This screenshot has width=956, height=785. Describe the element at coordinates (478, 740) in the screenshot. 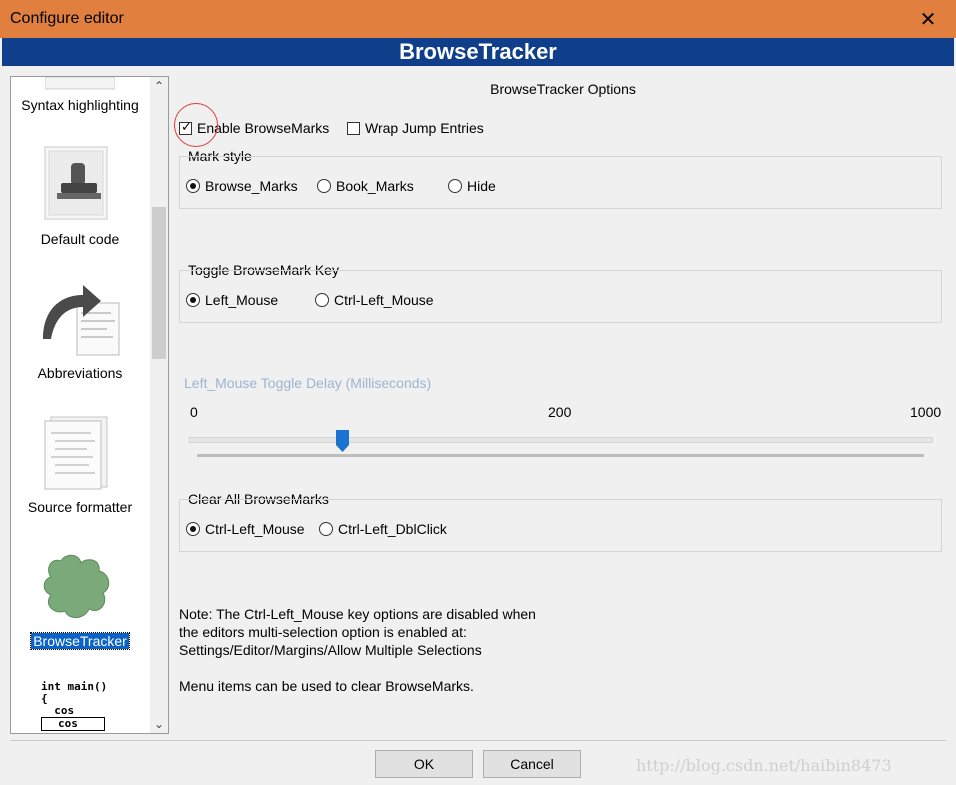

I see `footer-divider` at that location.